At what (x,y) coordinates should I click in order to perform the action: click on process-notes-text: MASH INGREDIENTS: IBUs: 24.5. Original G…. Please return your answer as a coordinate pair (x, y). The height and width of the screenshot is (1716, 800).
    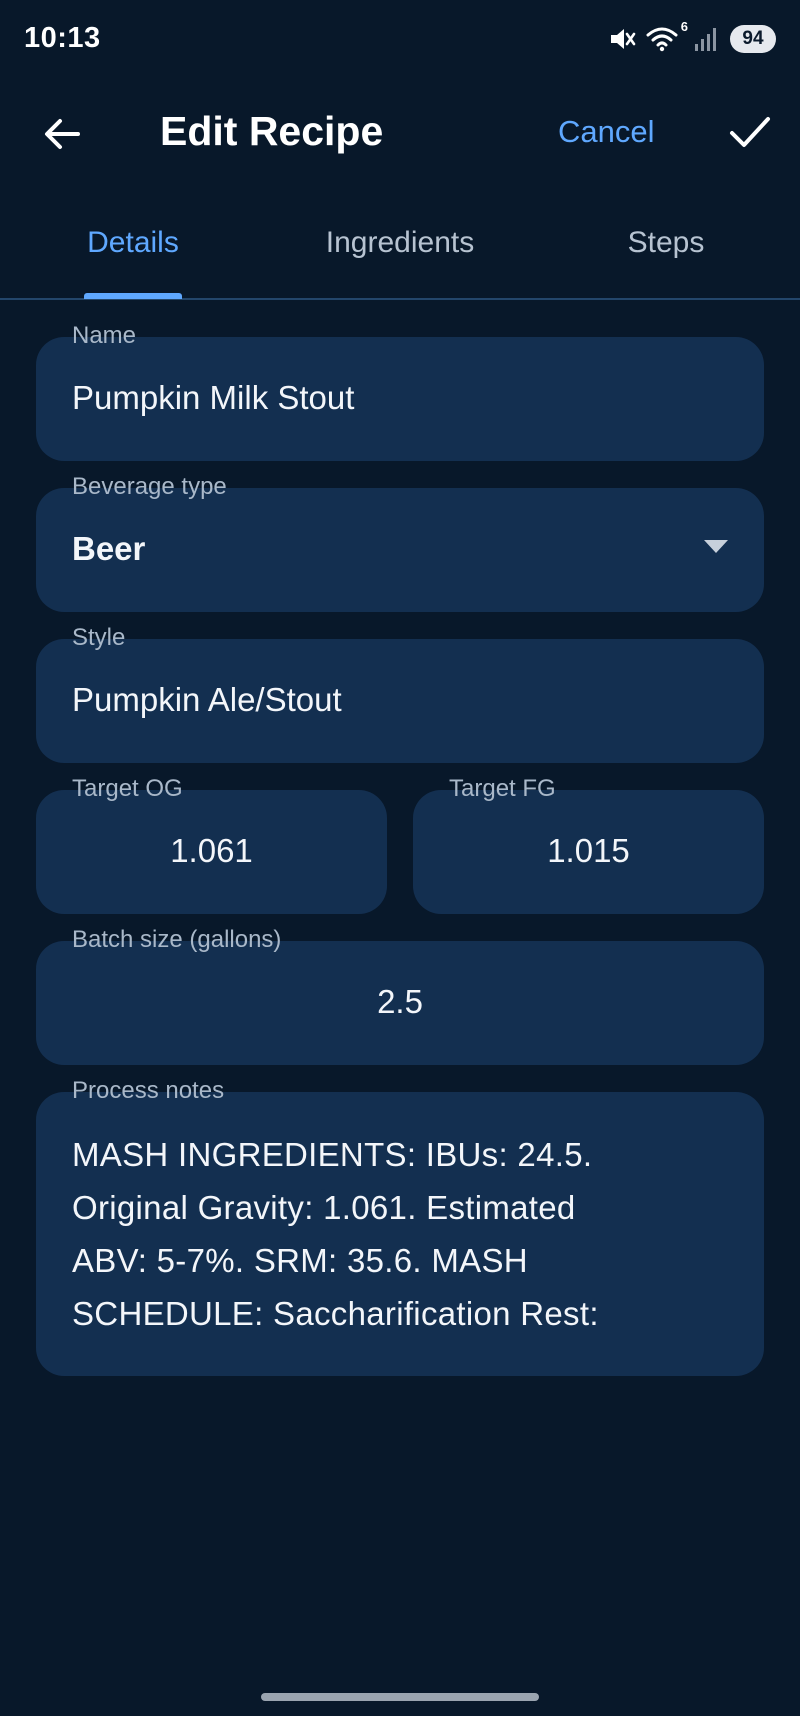
    Looking at the image, I should click on (400, 1234).